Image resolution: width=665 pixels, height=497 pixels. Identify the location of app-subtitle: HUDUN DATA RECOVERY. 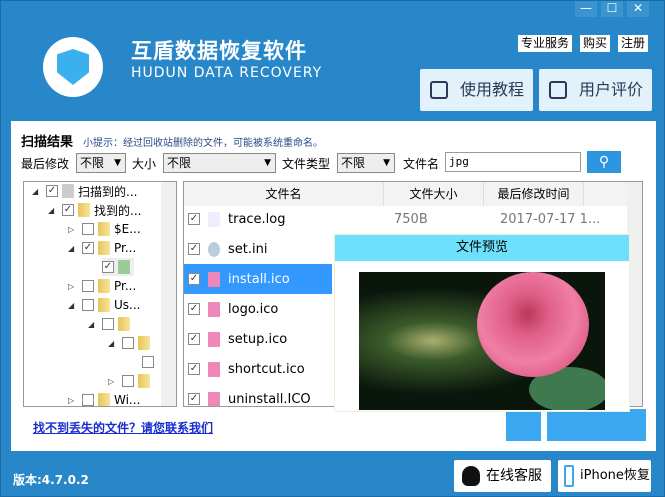
(227, 73).